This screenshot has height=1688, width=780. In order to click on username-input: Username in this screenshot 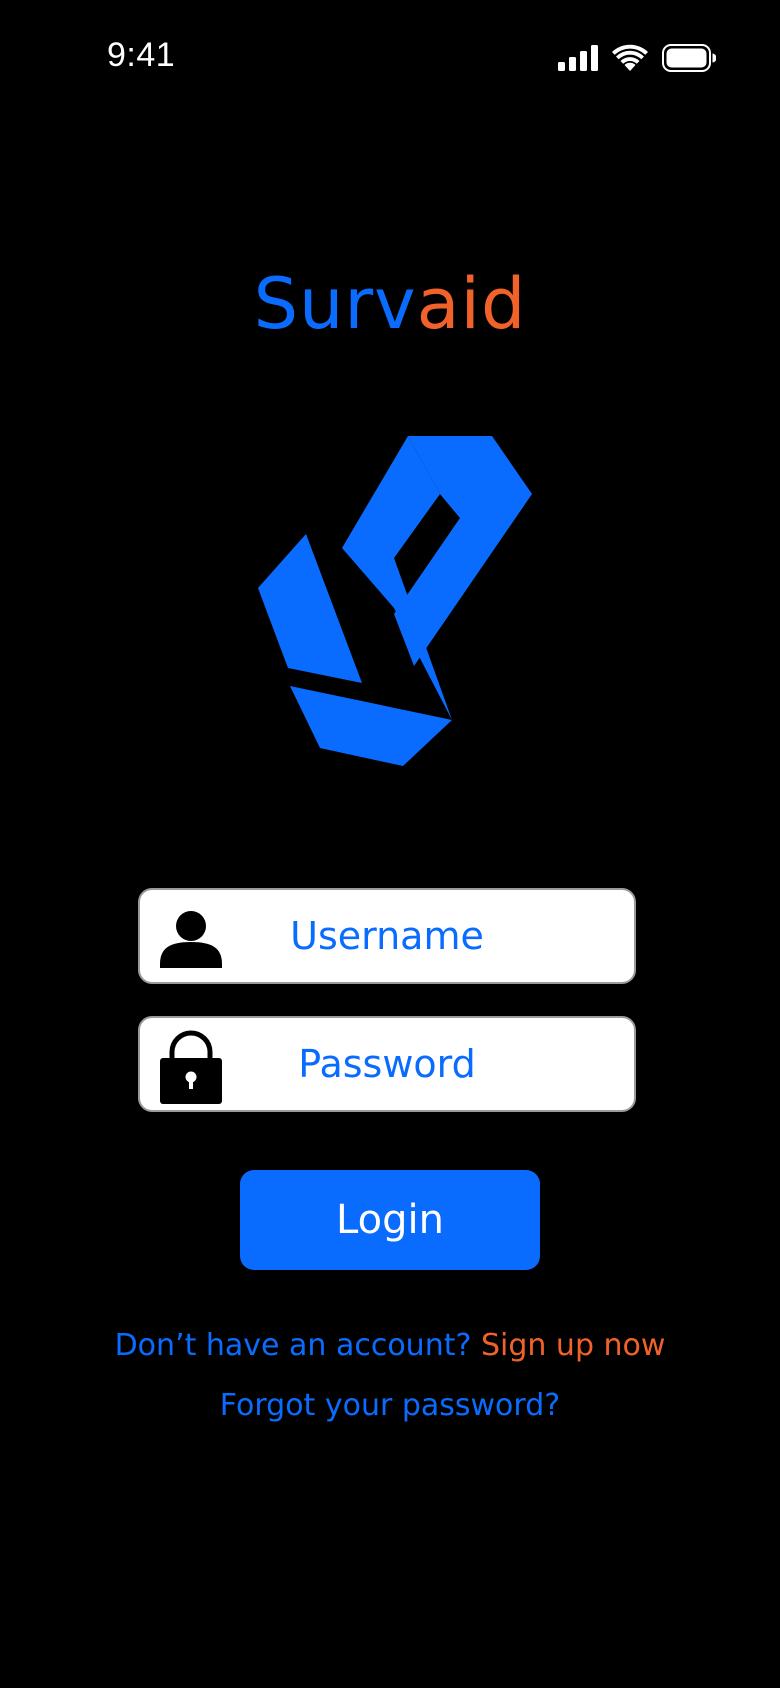, I will do `click(387, 936)`.